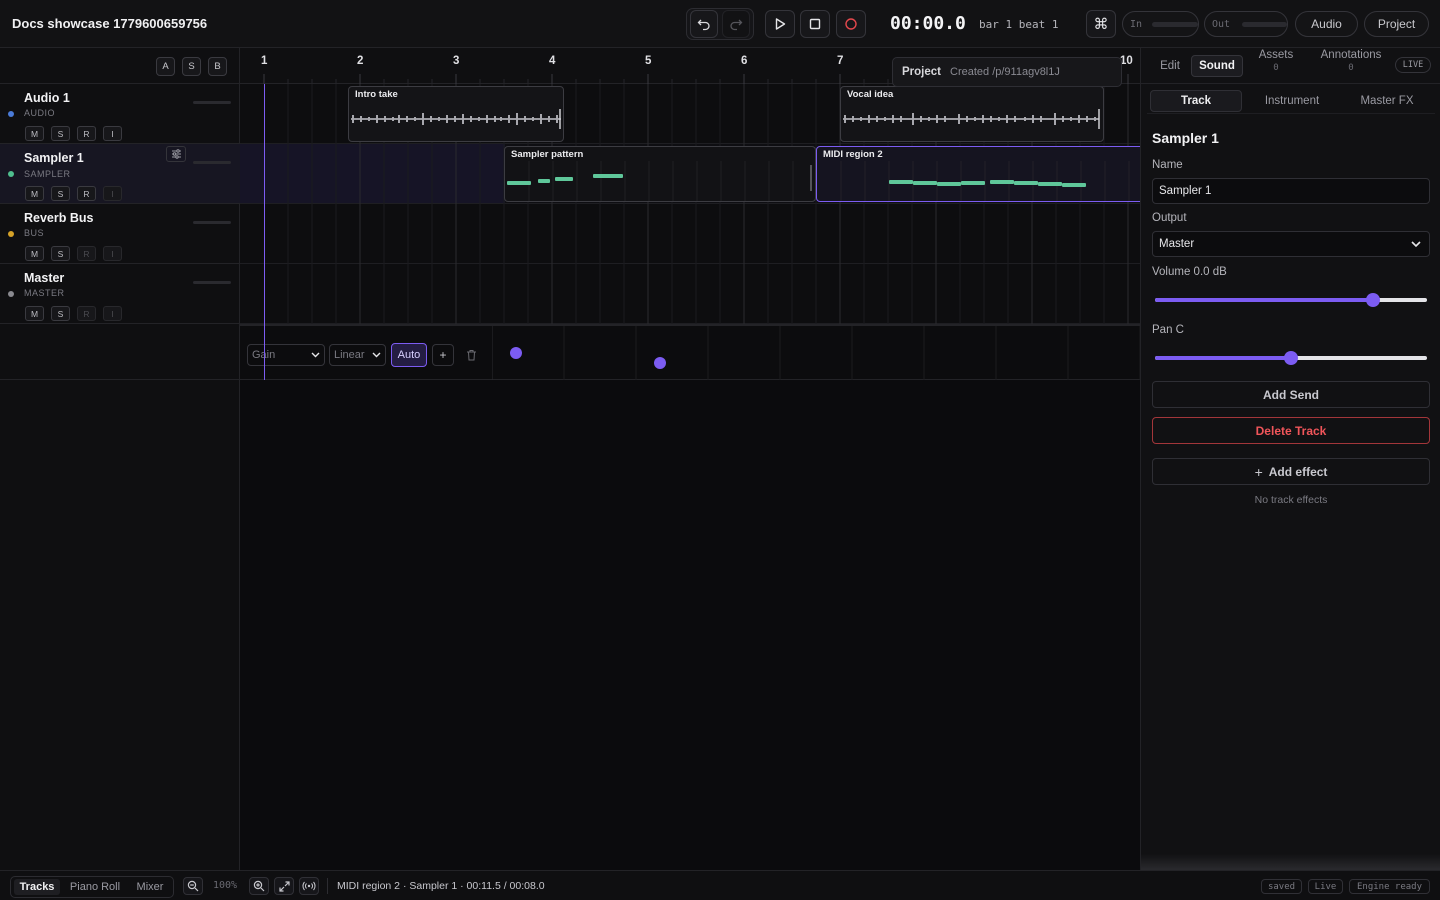 This screenshot has width=1440, height=900. What do you see at coordinates (1291, 430) in the screenshot?
I see `delete-track-button: Delete Track` at bounding box center [1291, 430].